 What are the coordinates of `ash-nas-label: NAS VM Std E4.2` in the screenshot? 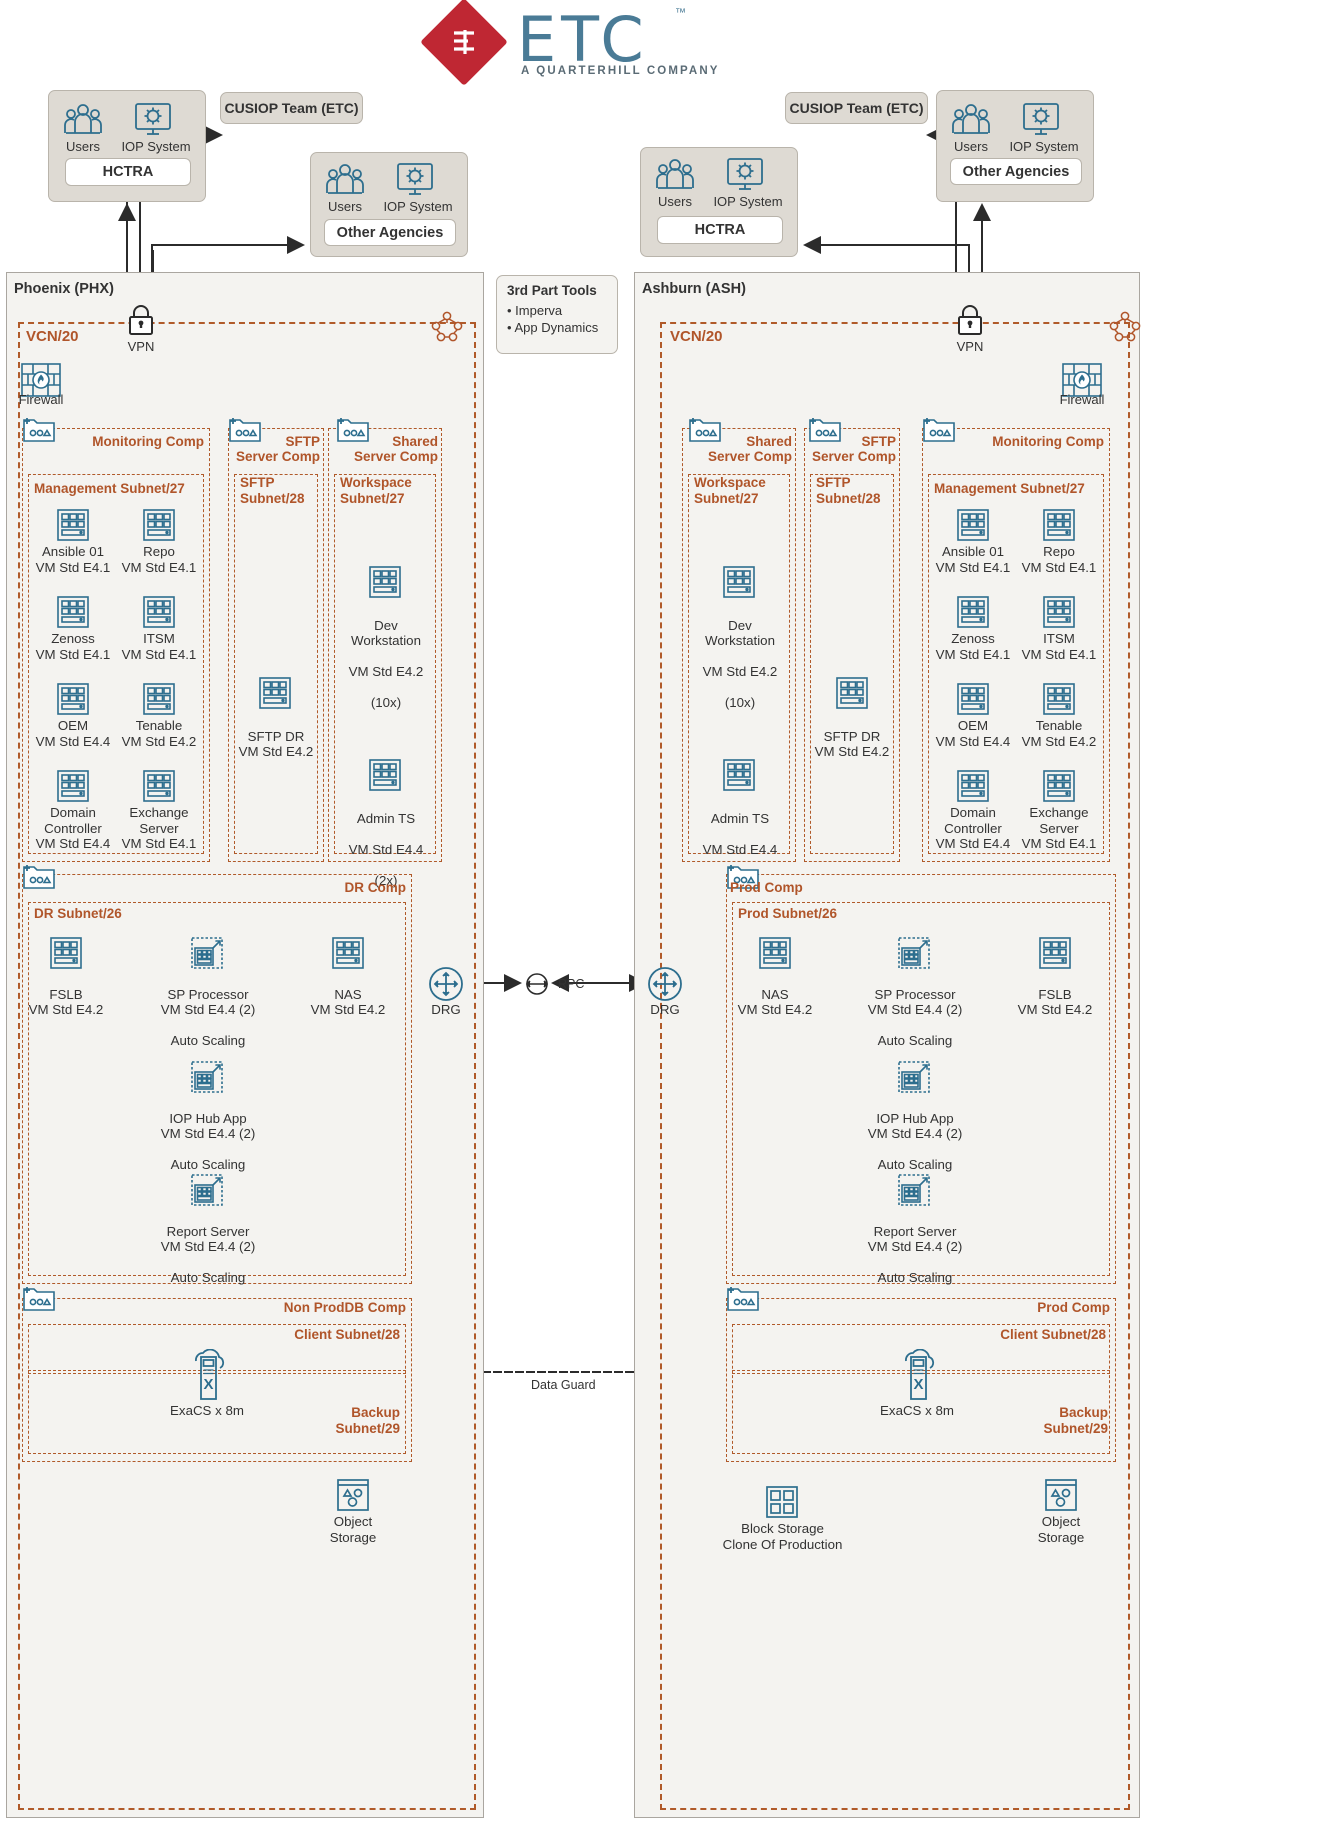 It's located at (775, 1002).